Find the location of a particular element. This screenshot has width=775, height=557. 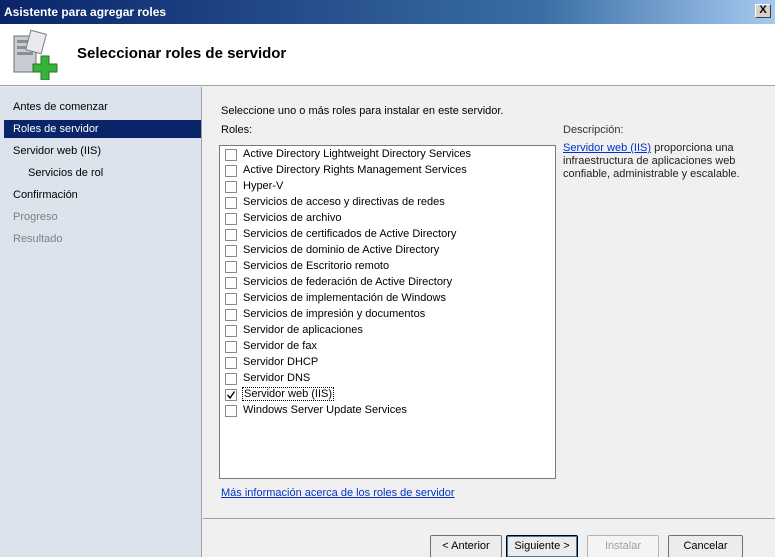

role-item: Servicios de Escritorio remoto is located at coordinates (384, 267).